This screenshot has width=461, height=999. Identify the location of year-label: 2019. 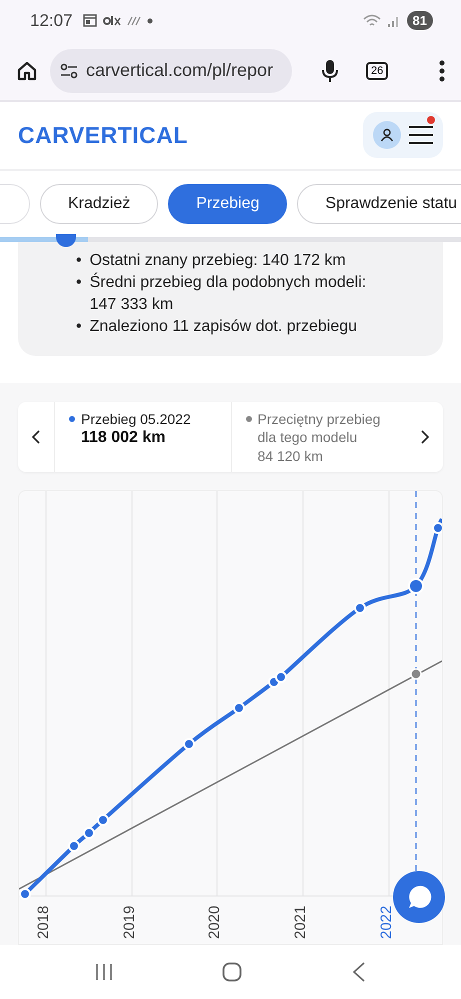
(129, 923).